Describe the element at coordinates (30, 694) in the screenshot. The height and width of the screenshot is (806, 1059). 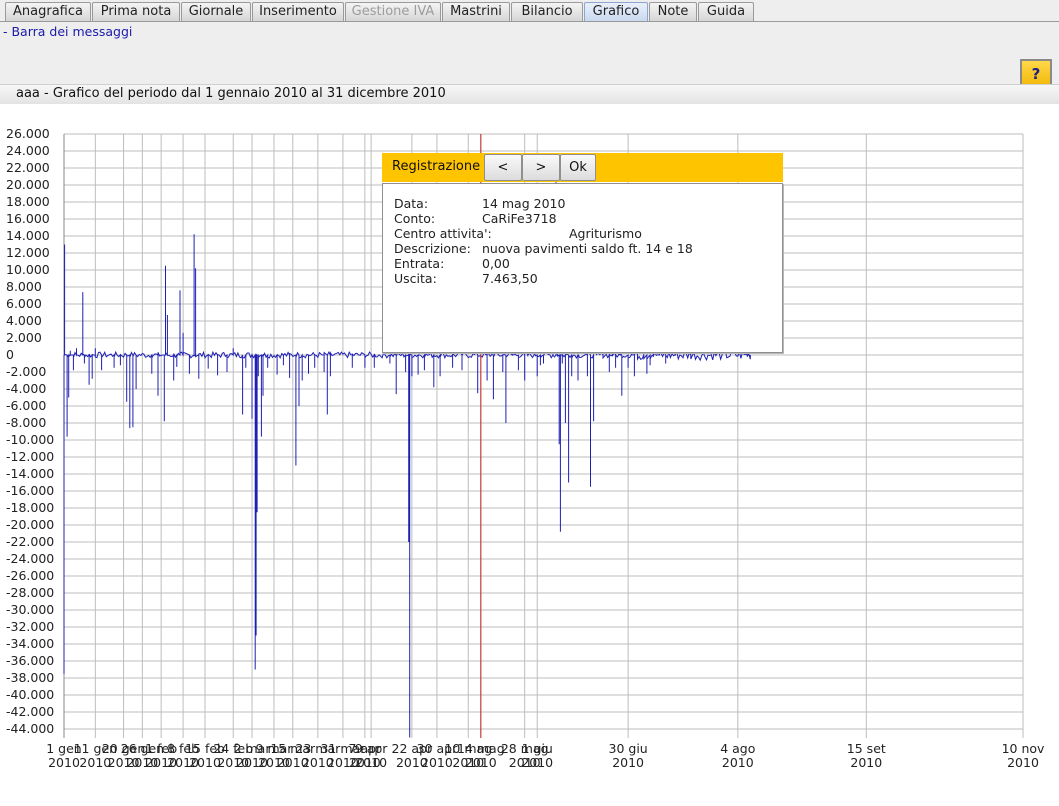
I see `y-tick-label: -40.000` at that location.